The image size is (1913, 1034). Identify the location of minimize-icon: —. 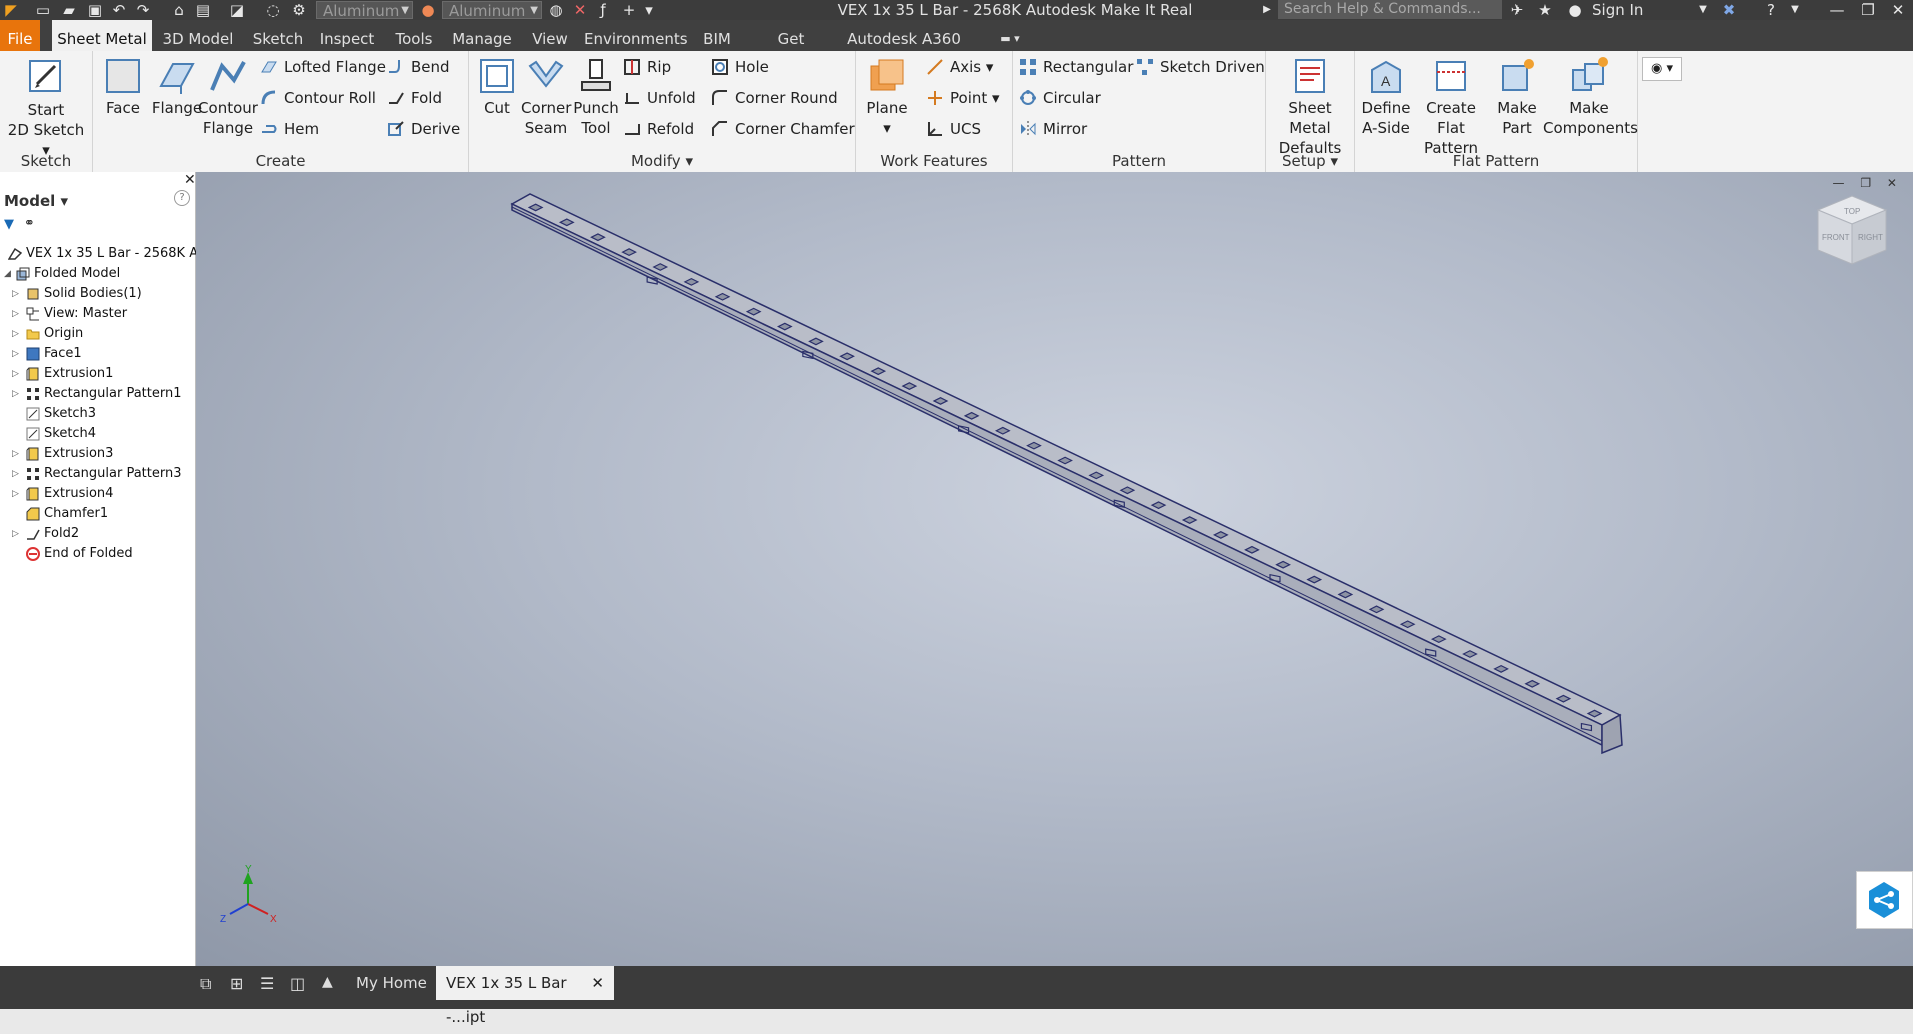
(1837, 10).